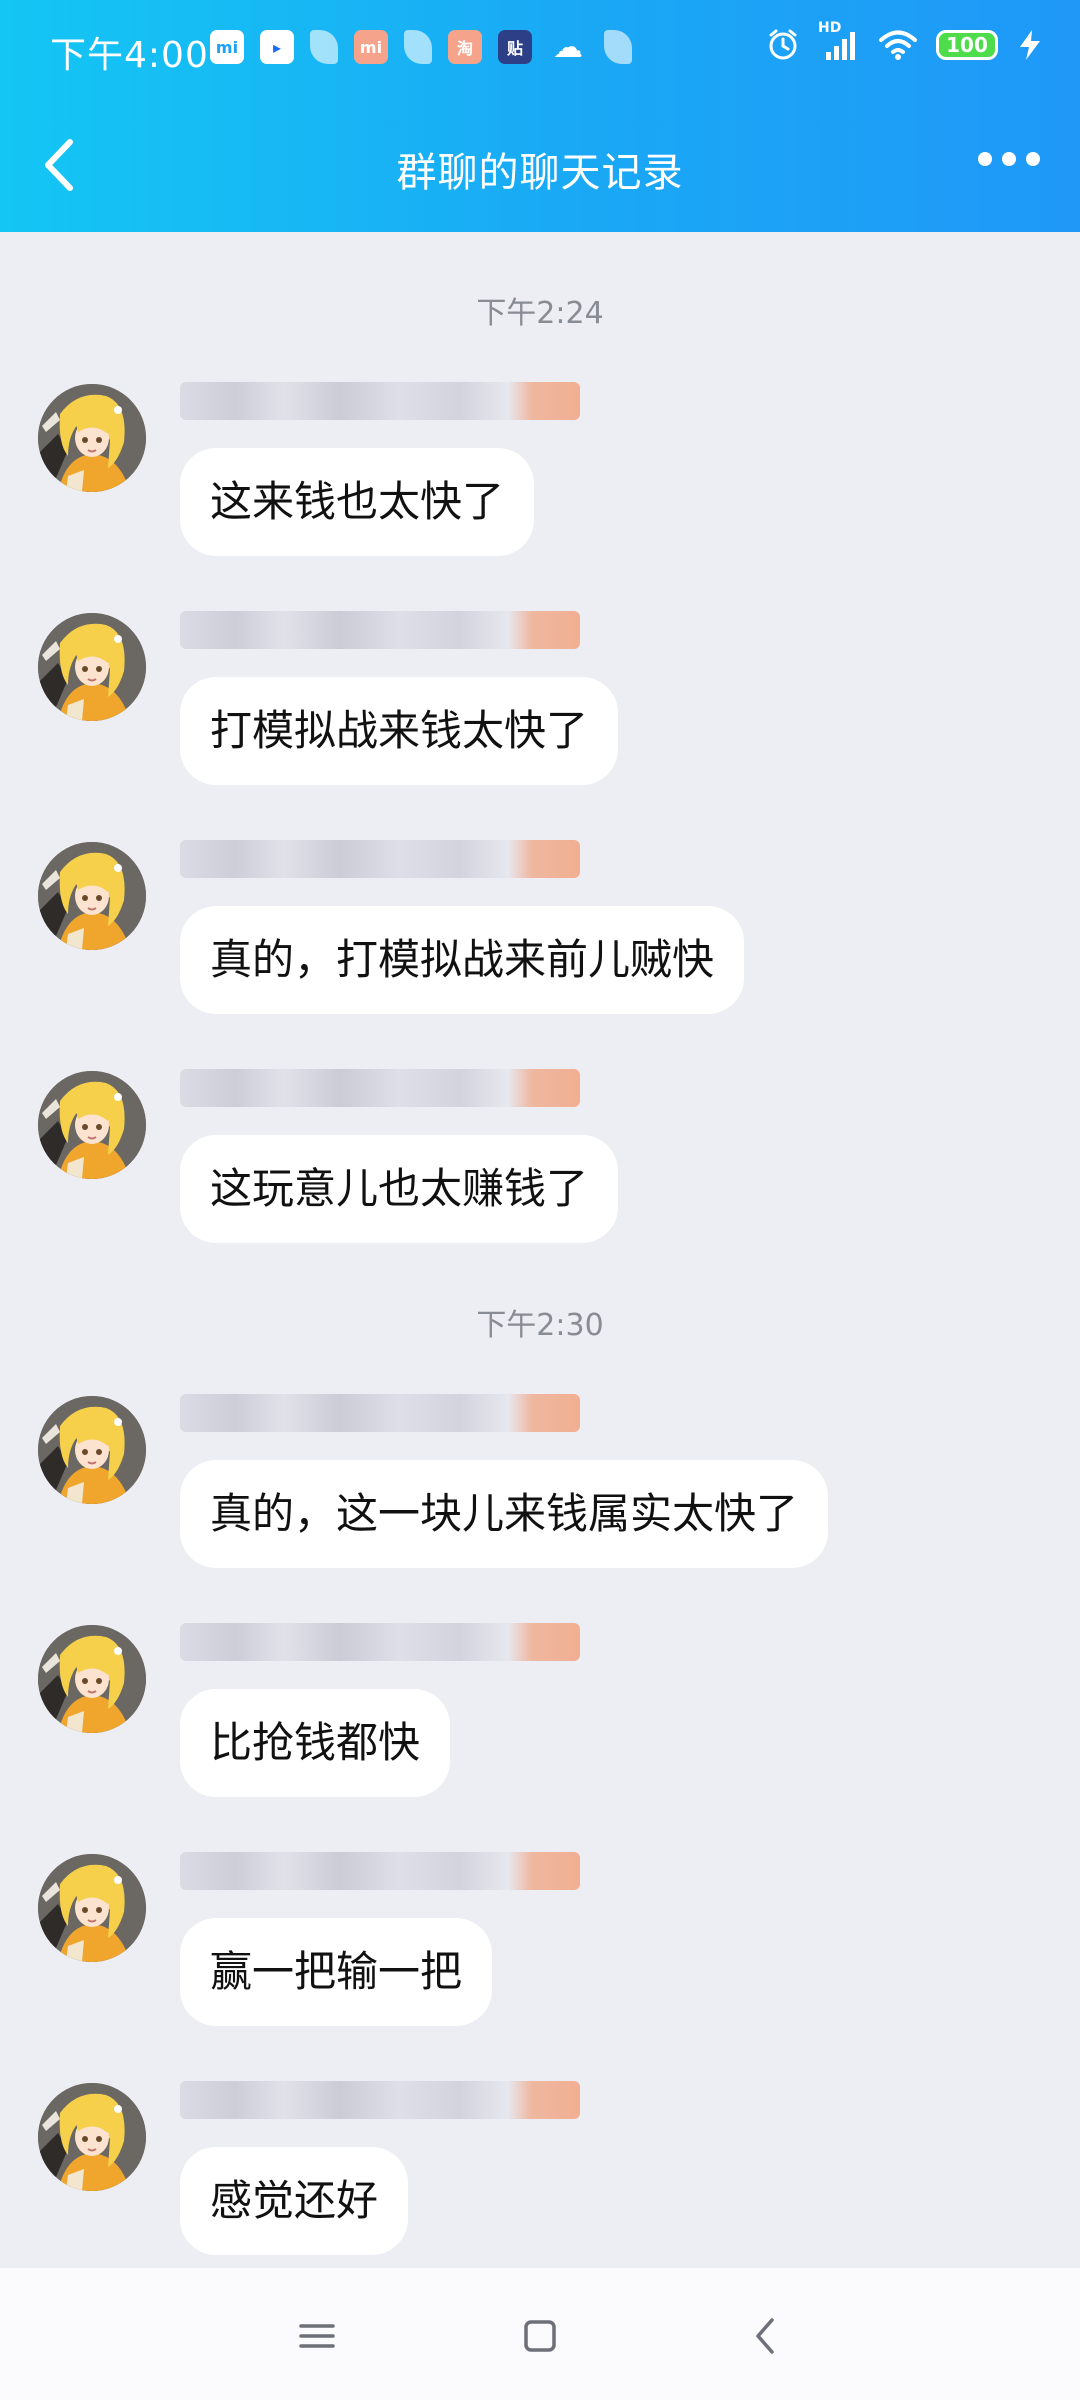 The width and height of the screenshot is (1080, 2400). I want to click on chat-message: 打模拟战来钱太快了, so click(540, 712).